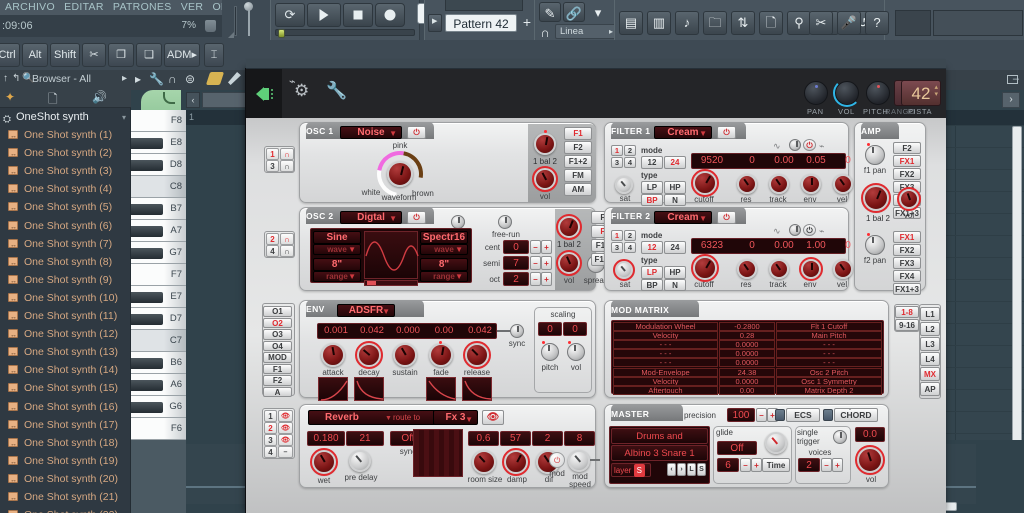 The image size is (1024, 513). I want to click on plugin-titlebar, so click(596, 64).